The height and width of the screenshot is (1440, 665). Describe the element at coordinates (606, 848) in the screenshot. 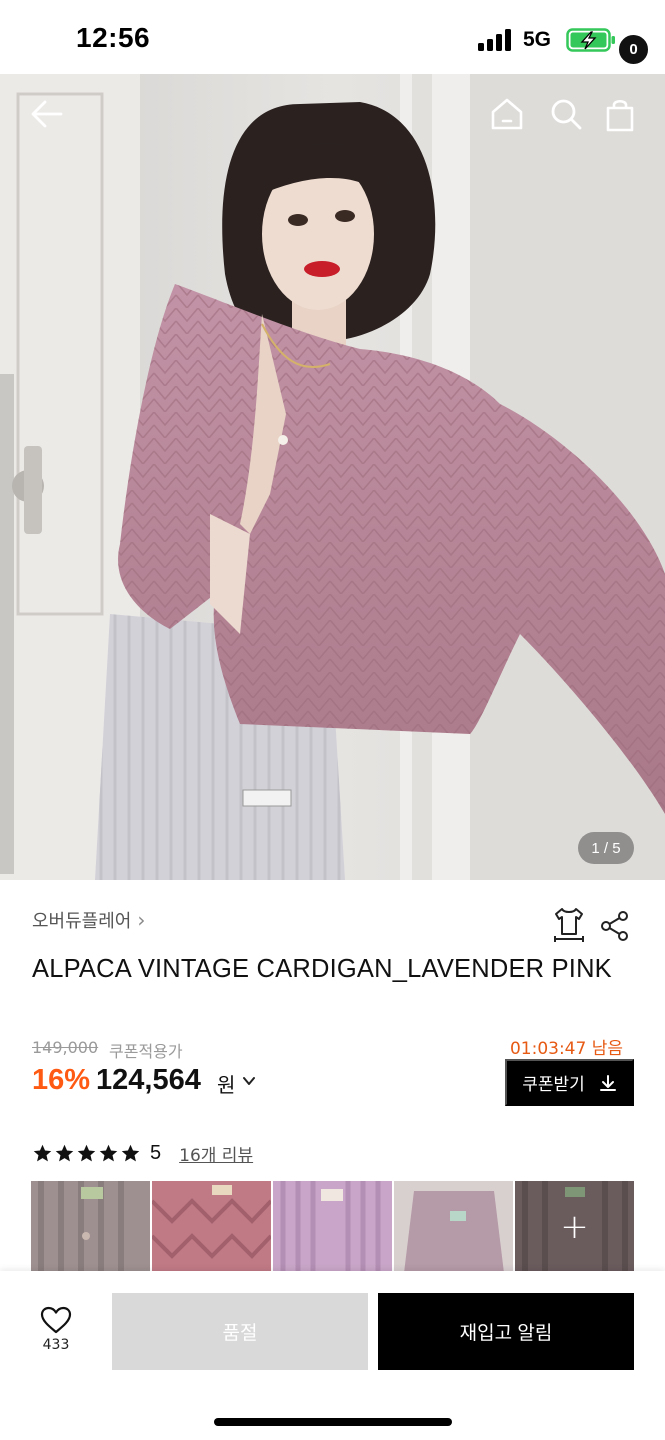

I see `image-counter: 1 / 5` at that location.